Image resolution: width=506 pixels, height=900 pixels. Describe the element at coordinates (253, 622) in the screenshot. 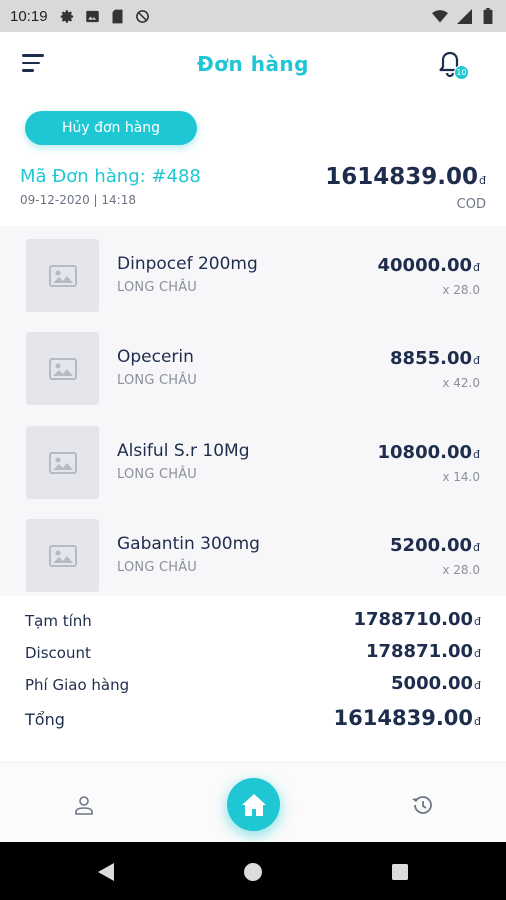

I see `subtotal-row: Tạm tính 1788710.00đ` at that location.